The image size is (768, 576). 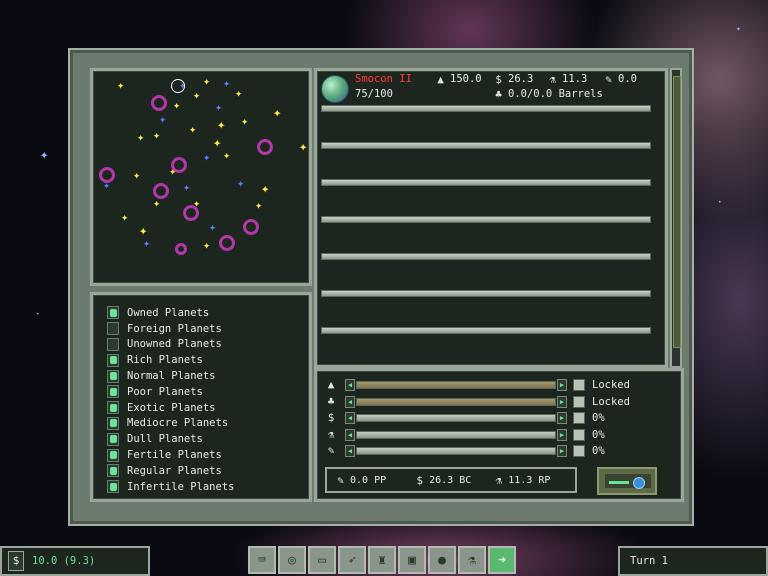 I want to click on fleet-icon: ➶, so click(x=352, y=560).